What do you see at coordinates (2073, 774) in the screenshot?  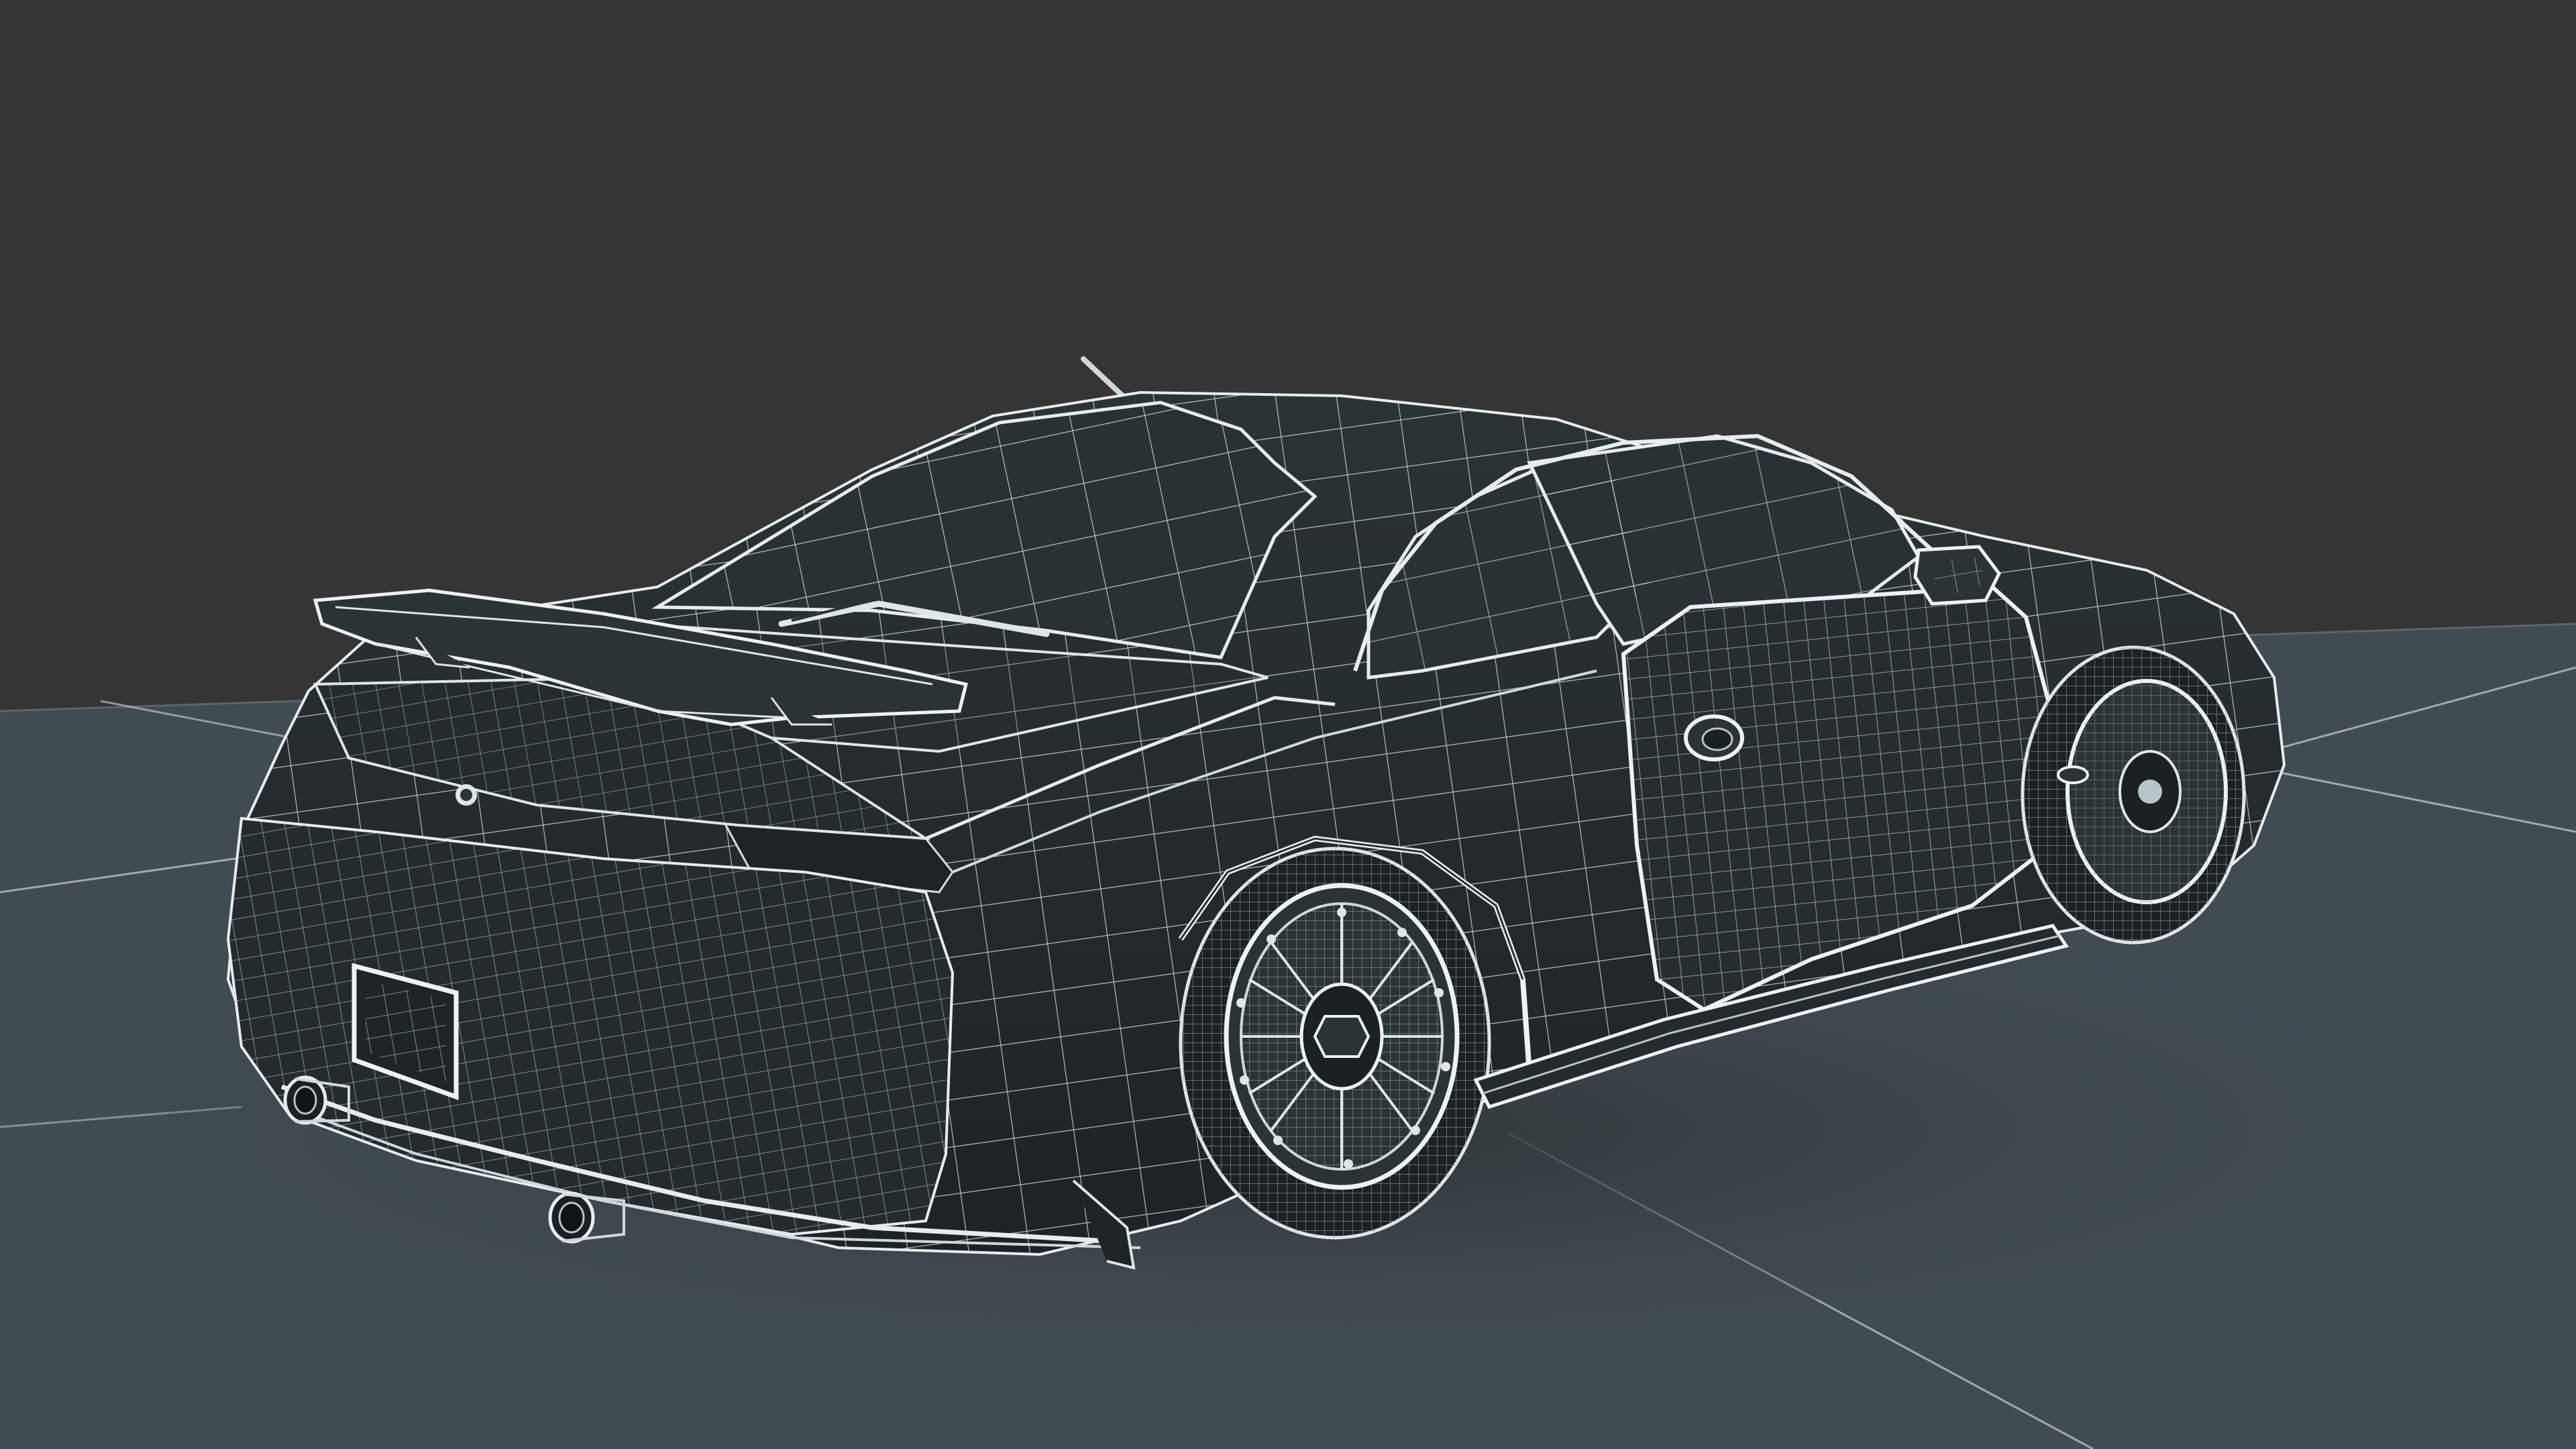 I see `side-marker` at bounding box center [2073, 774].